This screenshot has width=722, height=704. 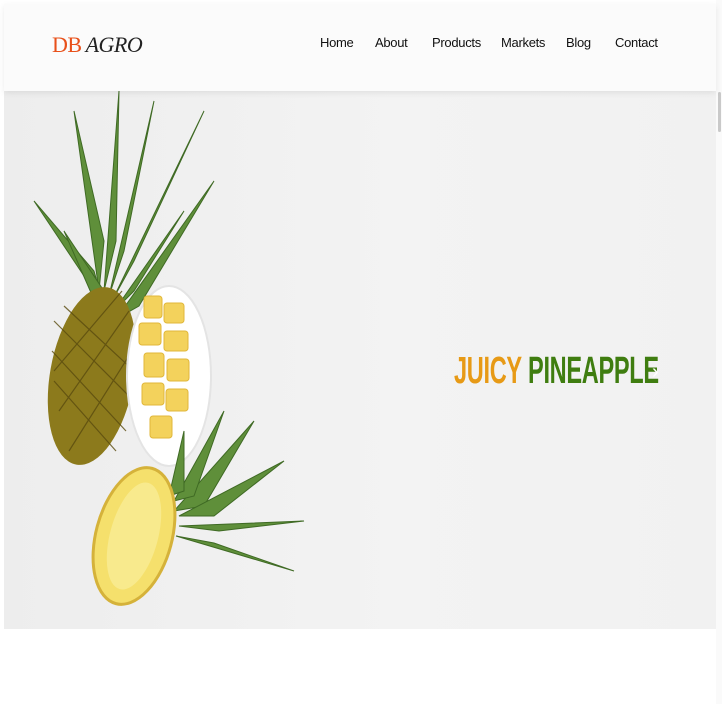 What do you see at coordinates (337, 42) in the screenshot?
I see `nav-home: Home` at bounding box center [337, 42].